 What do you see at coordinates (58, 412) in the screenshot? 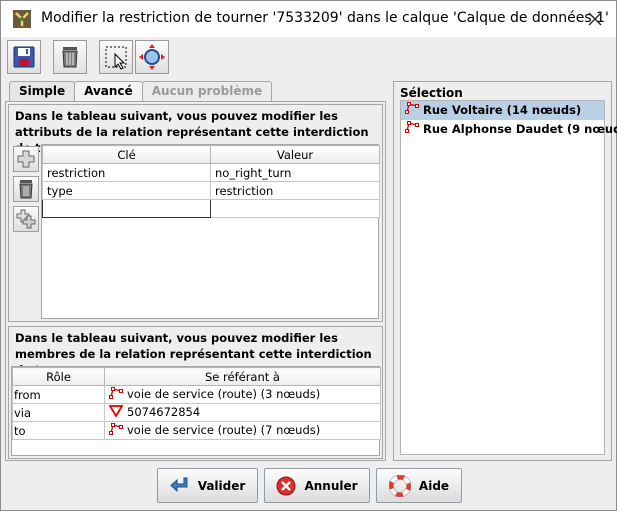
I see `member-role-cell: via` at bounding box center [58, 412].